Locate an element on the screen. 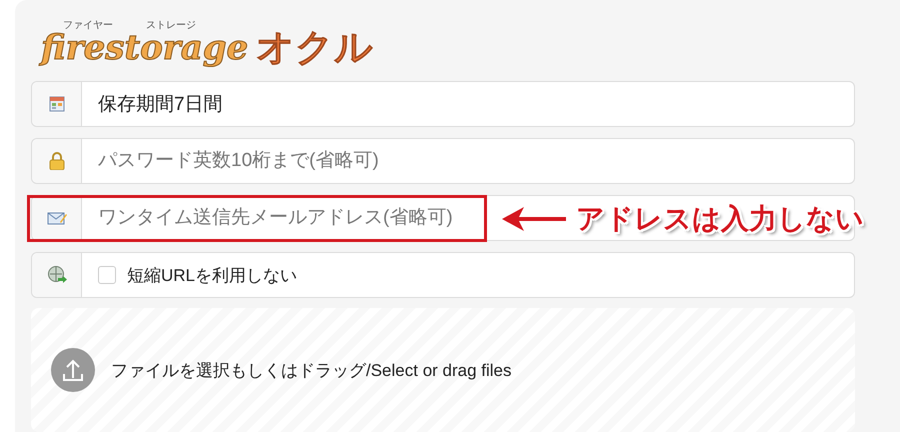 This screenshot has height=432, width=900. text-input: パスワード英数10桁まで(省略可) is located at coordinates (298, 161).